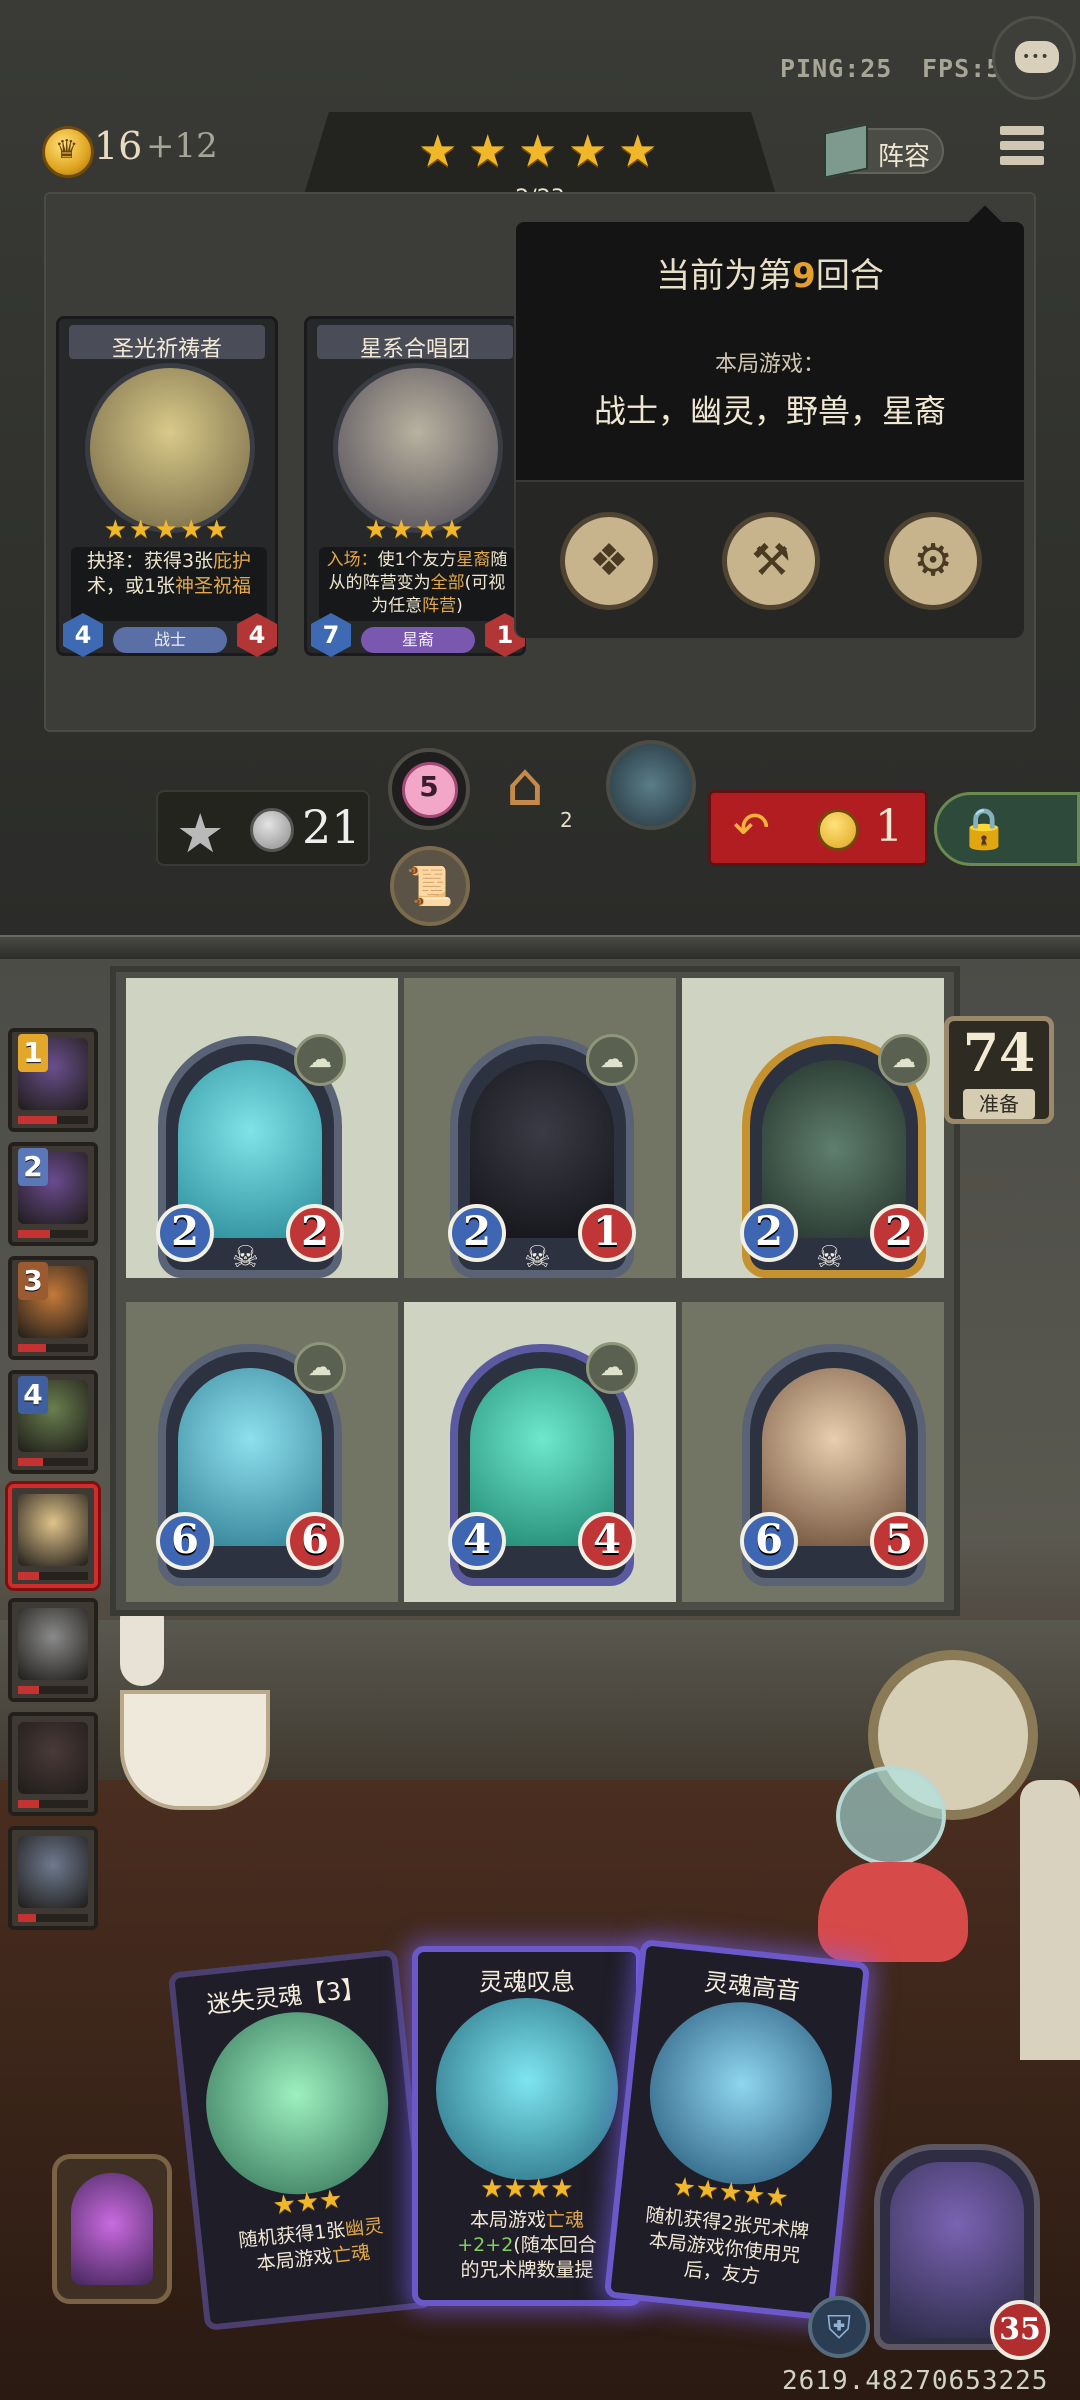 This screenshot has height=2400, width=1080. What do you see at coordinates (166, 349) in the screenshot?
I see `shop-card-title: 圣光祈祷者` at bounding box center [166, 349].